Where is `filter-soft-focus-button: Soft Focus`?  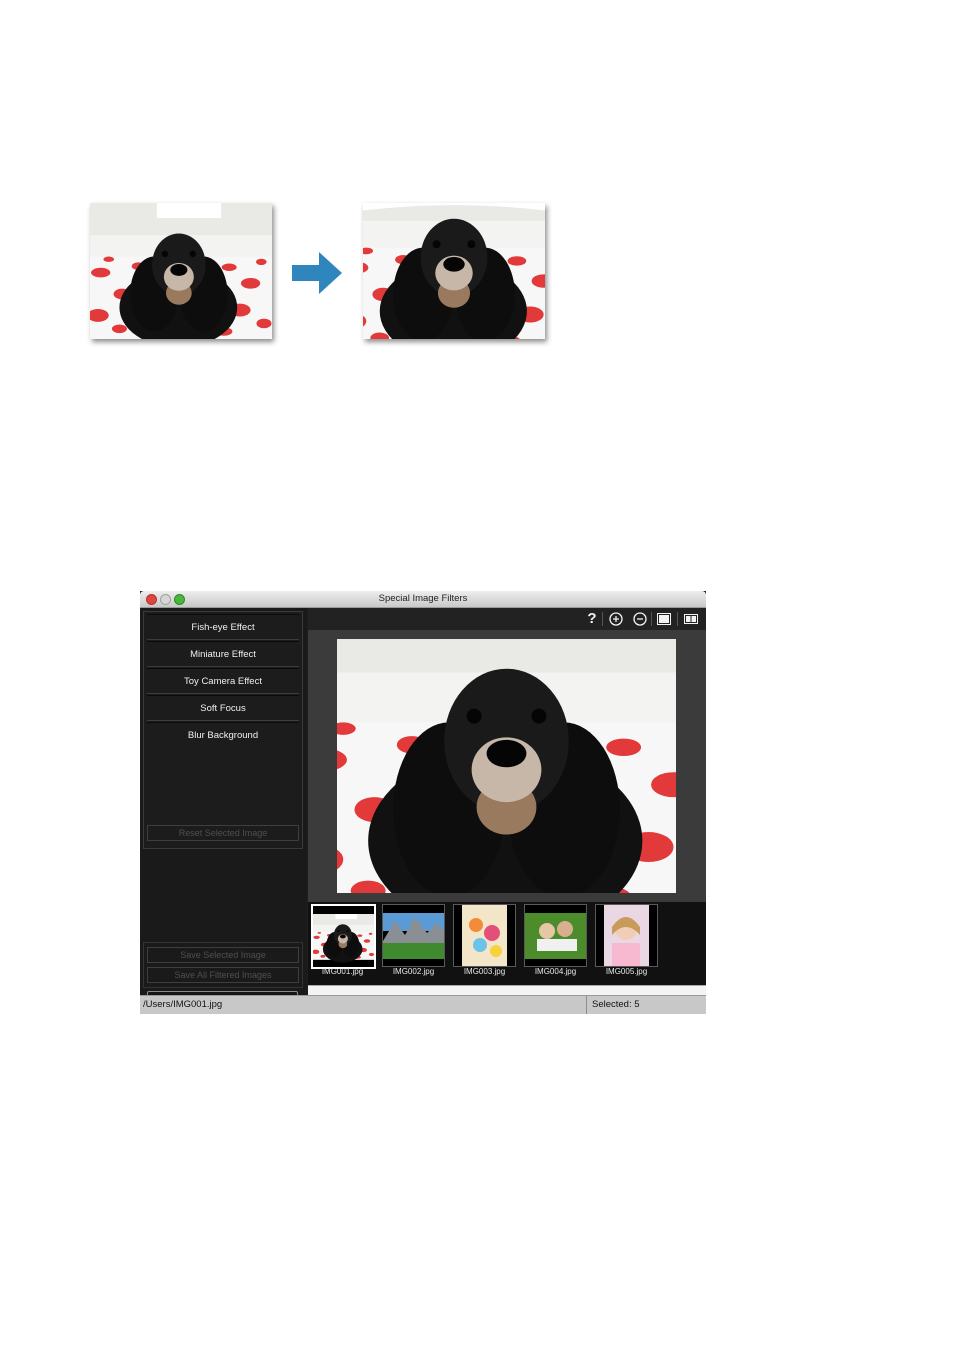 filter-soft-focus-button: Soft Focus is located at coordinates (223, 708).